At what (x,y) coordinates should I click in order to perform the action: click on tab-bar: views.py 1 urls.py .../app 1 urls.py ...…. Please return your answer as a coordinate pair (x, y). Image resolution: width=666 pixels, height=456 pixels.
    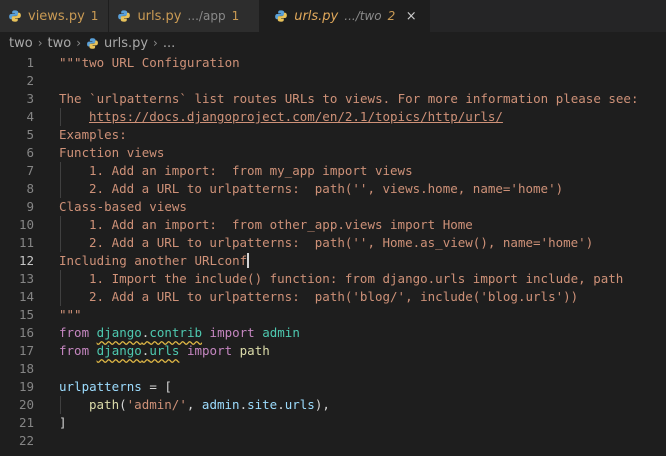
    Looking at the image, I should click on (333, 16).